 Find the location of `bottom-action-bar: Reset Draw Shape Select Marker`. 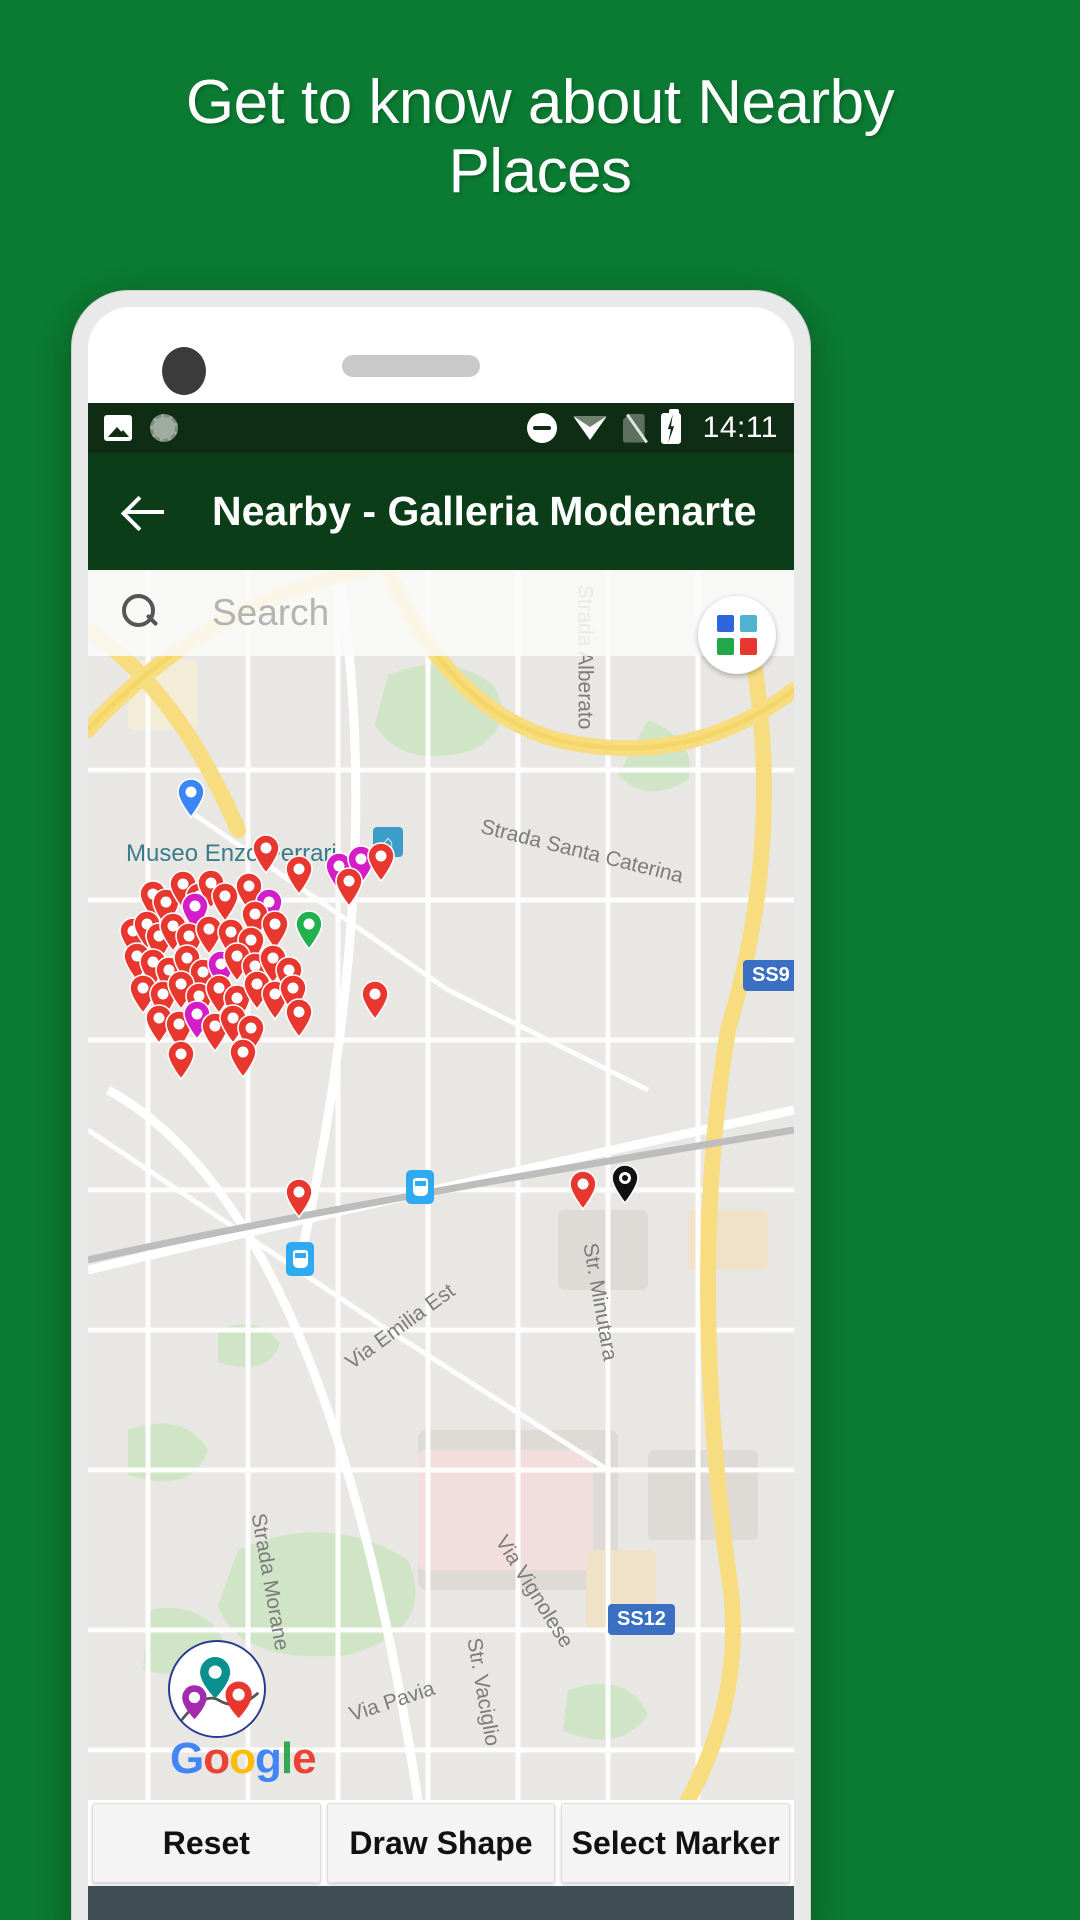

bottom-action-bar: Reset Draw Shape Select Marker is located at coordinates (441, 1843).